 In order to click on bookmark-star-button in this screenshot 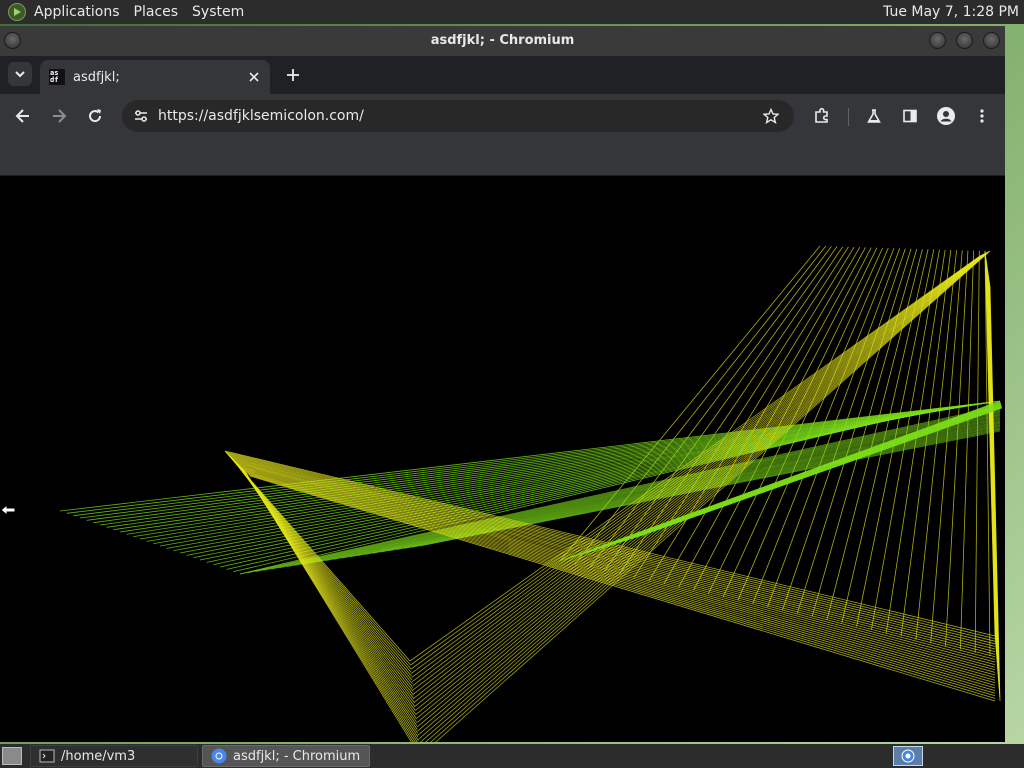, I will do `click(771, 116)`.